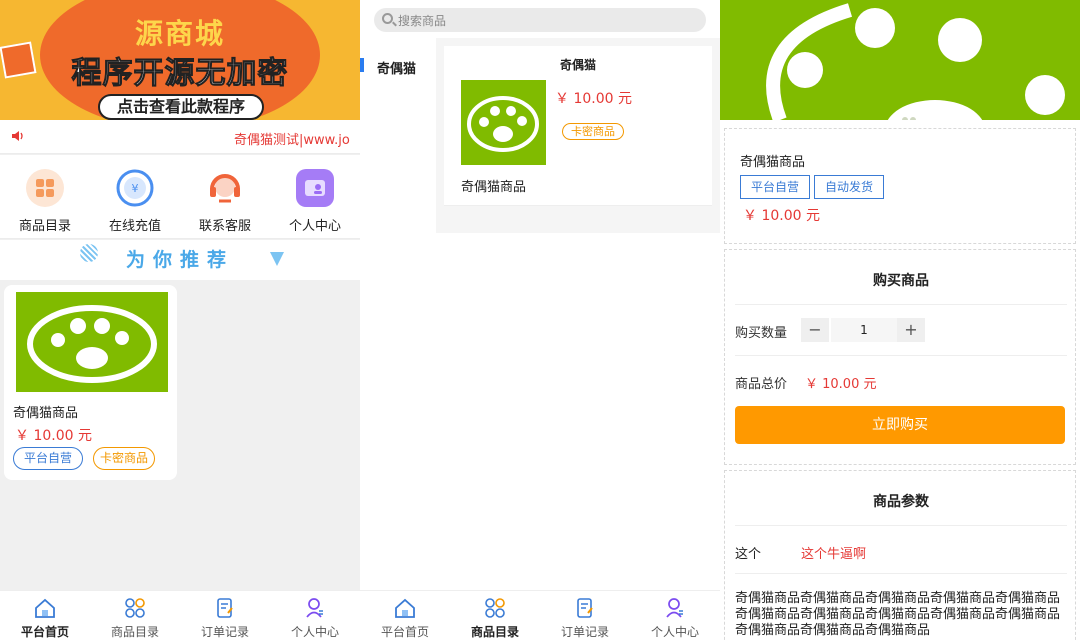  What do you see at coordinates (849, 187) in the screenshot?
I see `tag-auto-delivery: 自动发货` at bounding box center [849, 187].